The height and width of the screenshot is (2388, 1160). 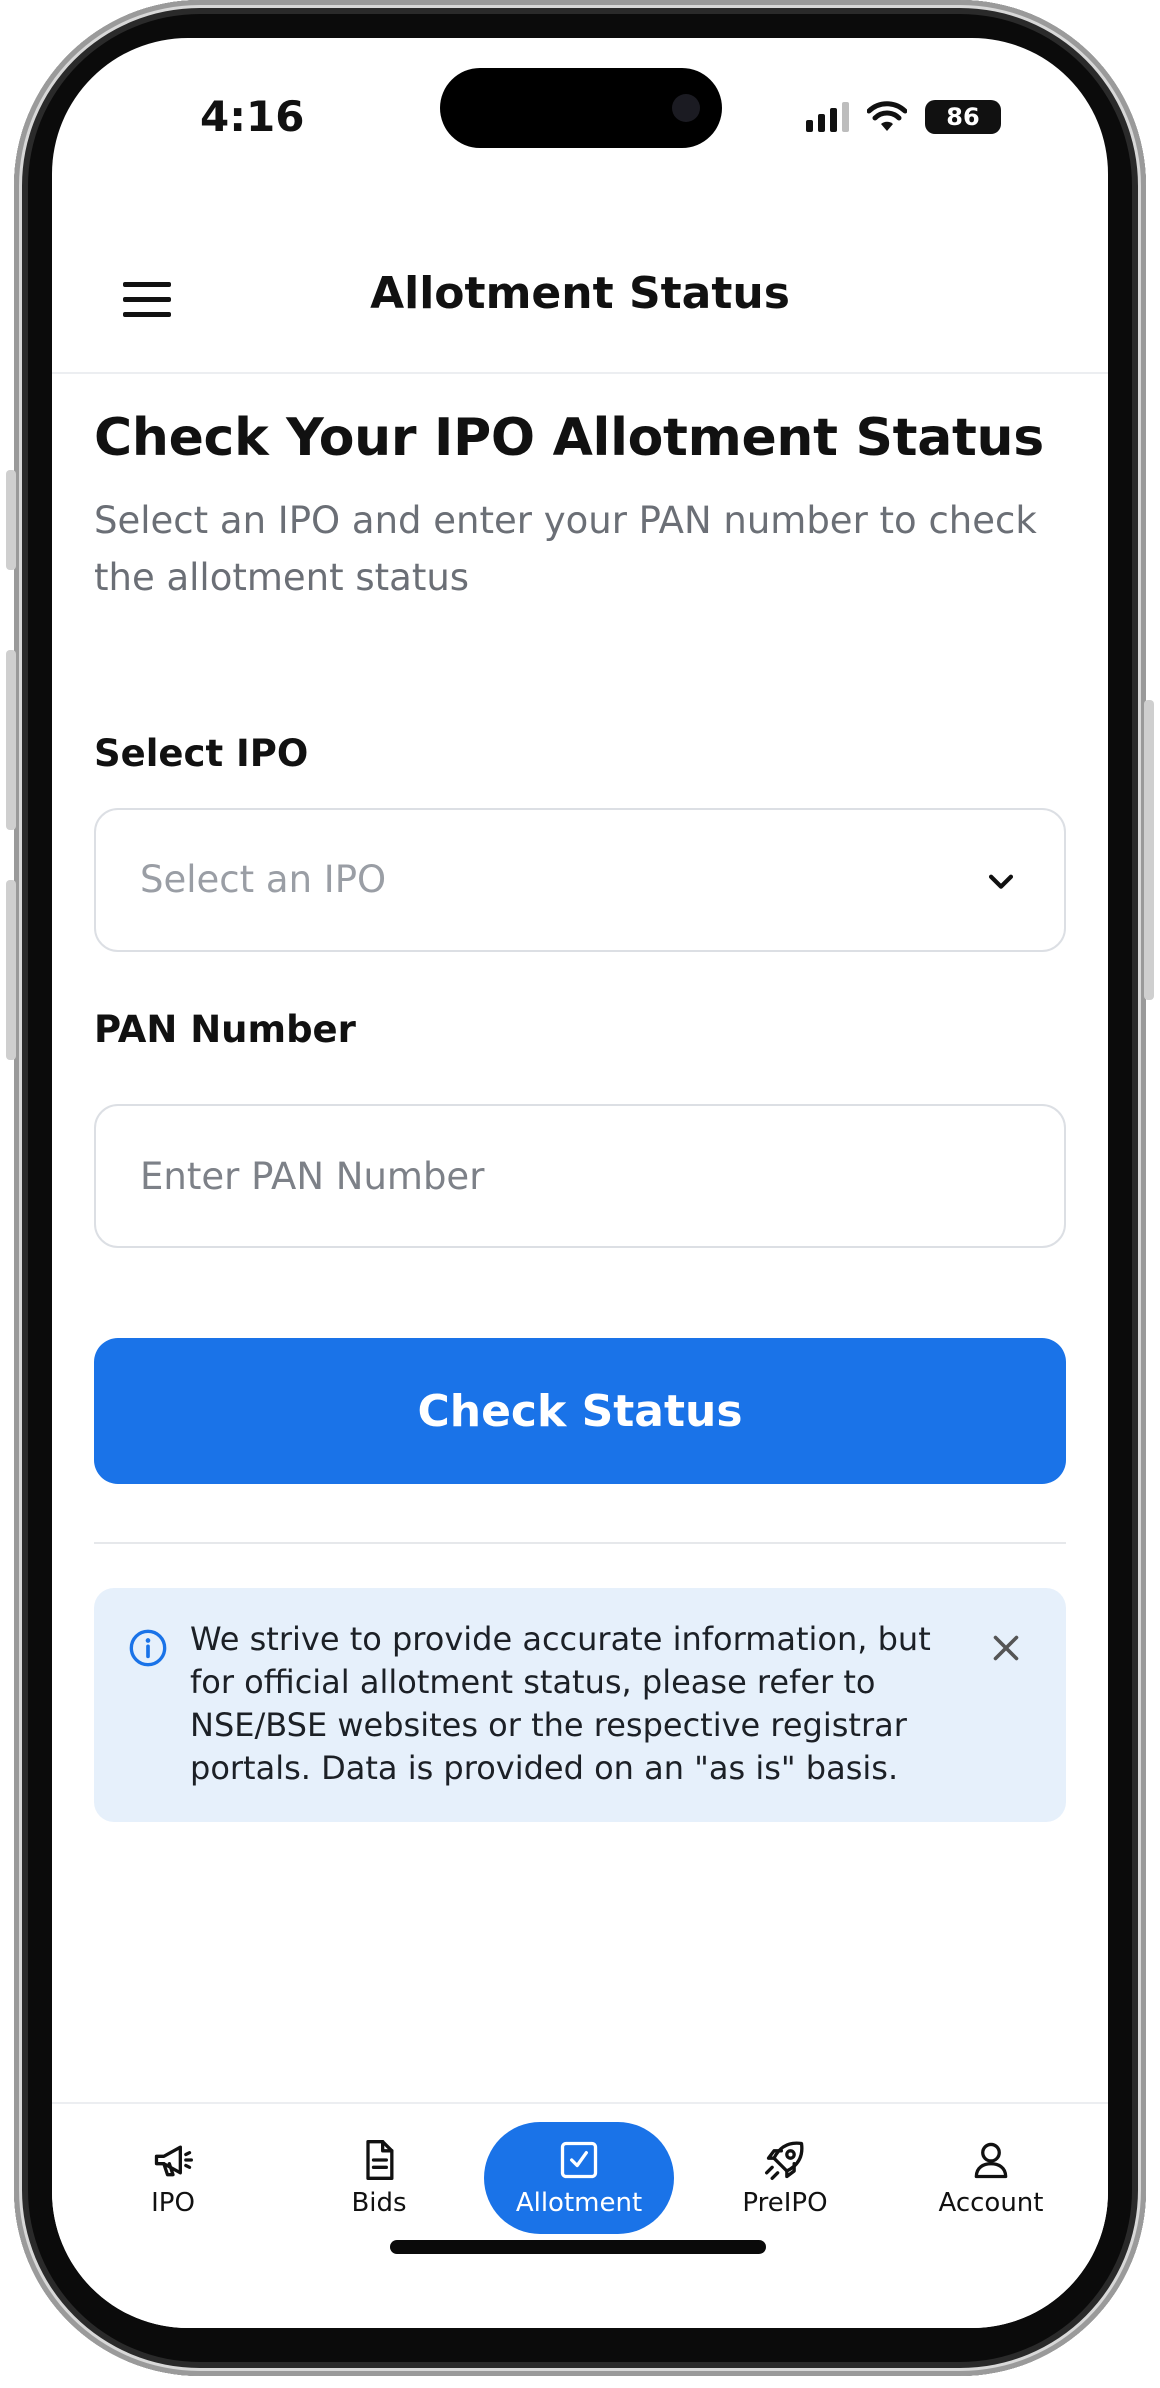 What do you see at coordinates (580, 293) in the screenshot?
I see `page-title: Allotment Status` at bounding box center [580, 293].